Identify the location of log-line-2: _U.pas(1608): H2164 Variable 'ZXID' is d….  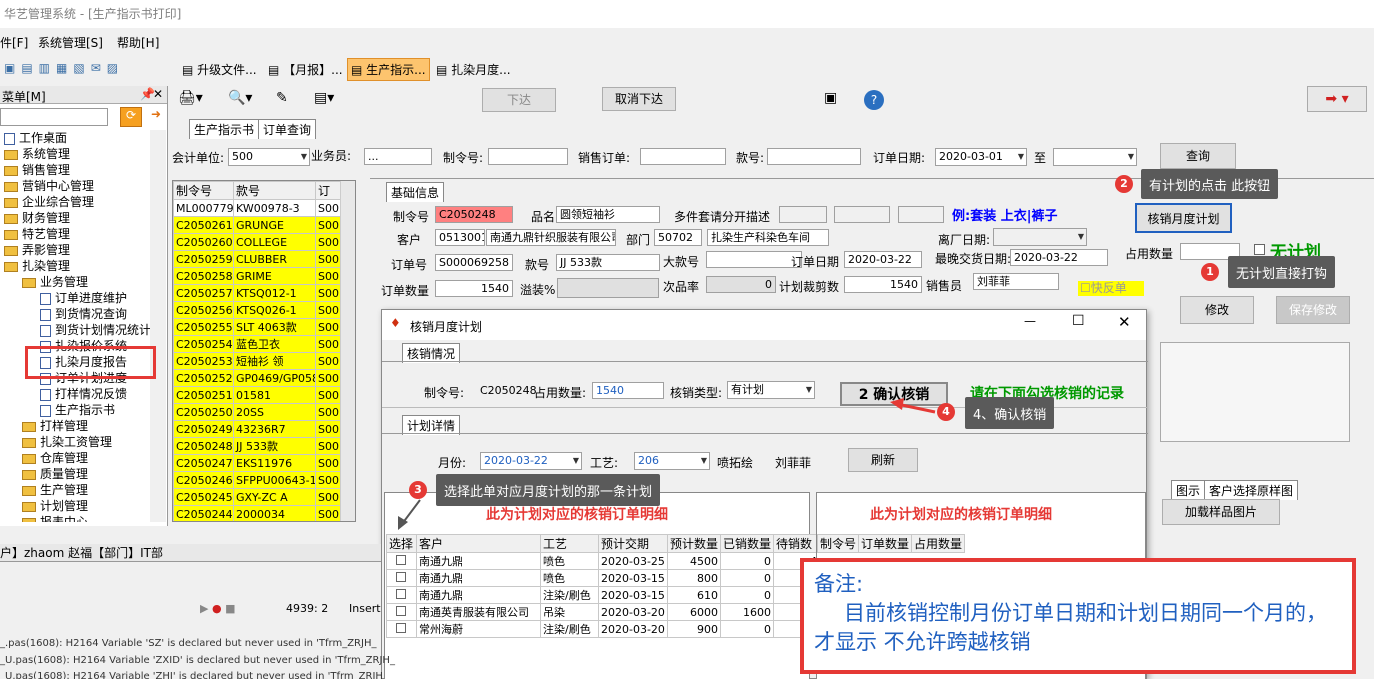
(197, 660).